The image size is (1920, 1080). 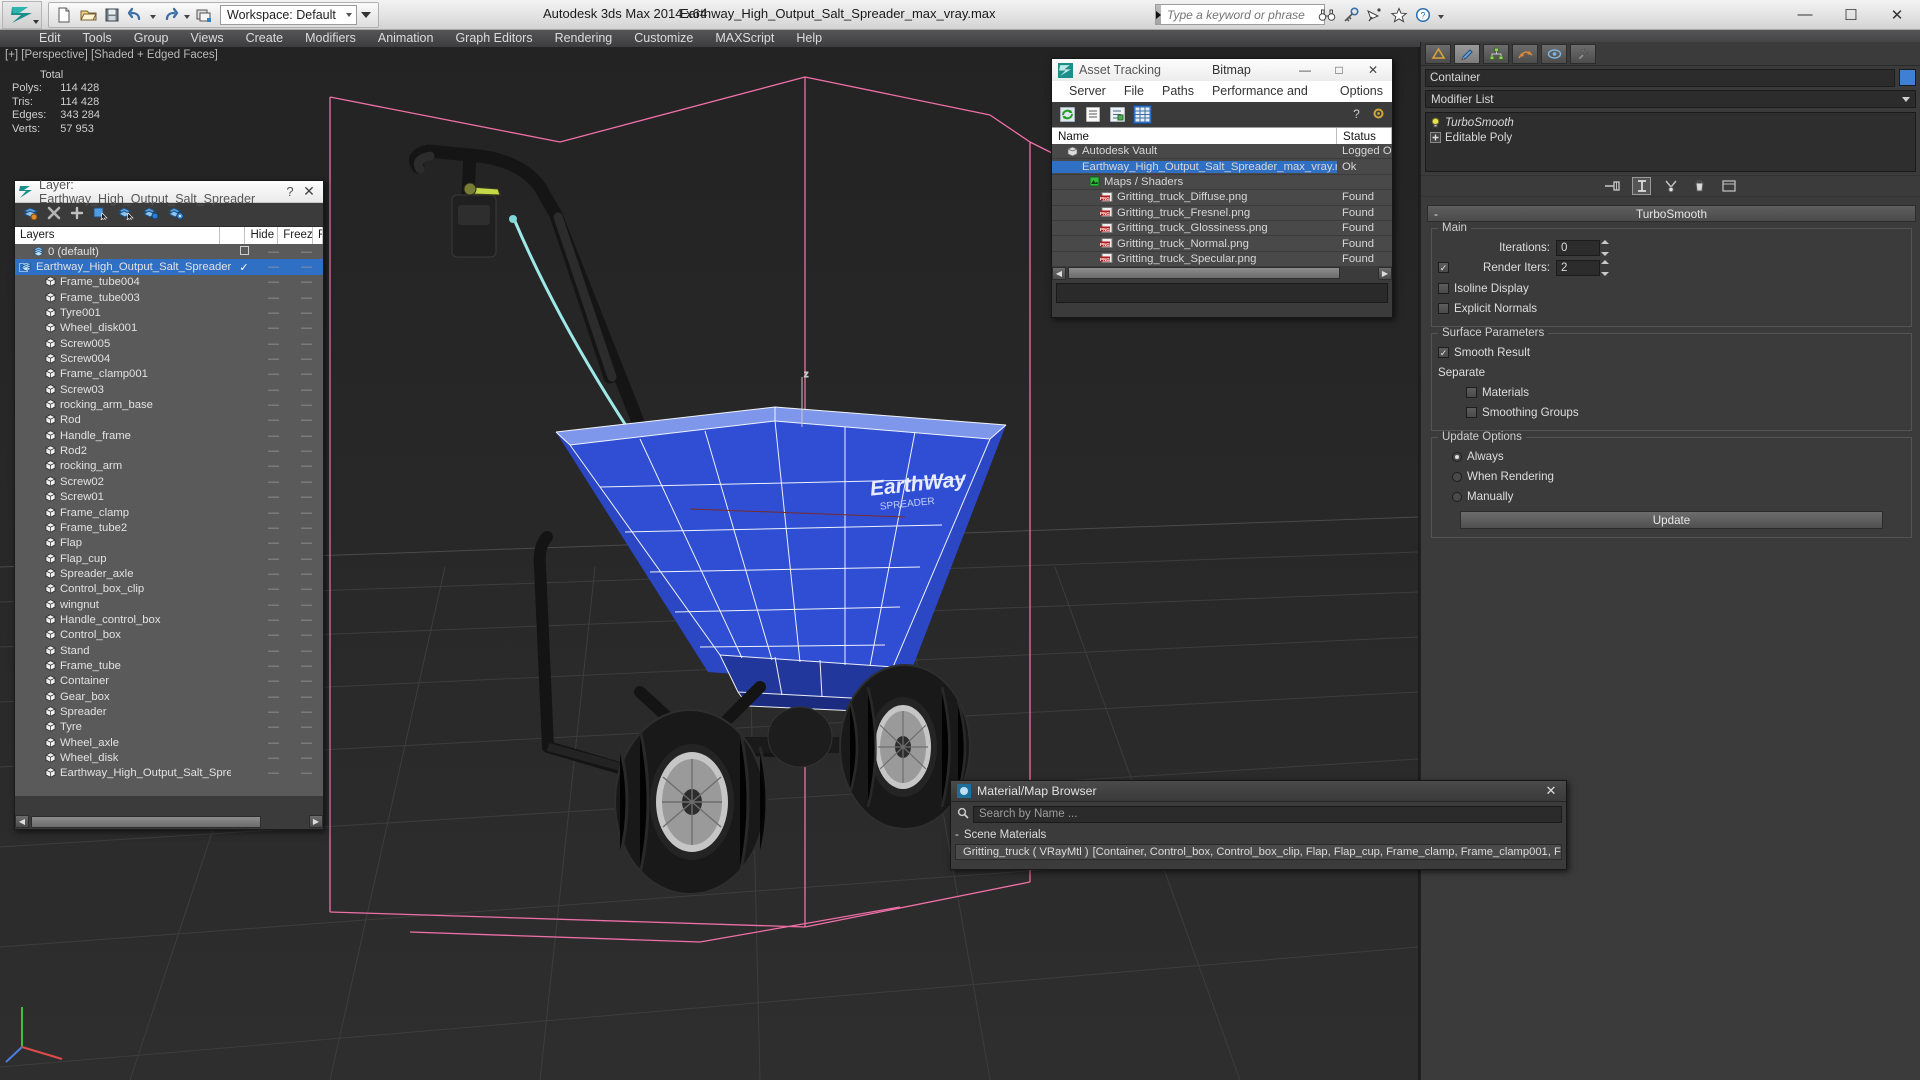 What do you see at coordinates (1670, 186) in the screenshot?
I see `make-unique-icon` at bounding box center [1670, 186].